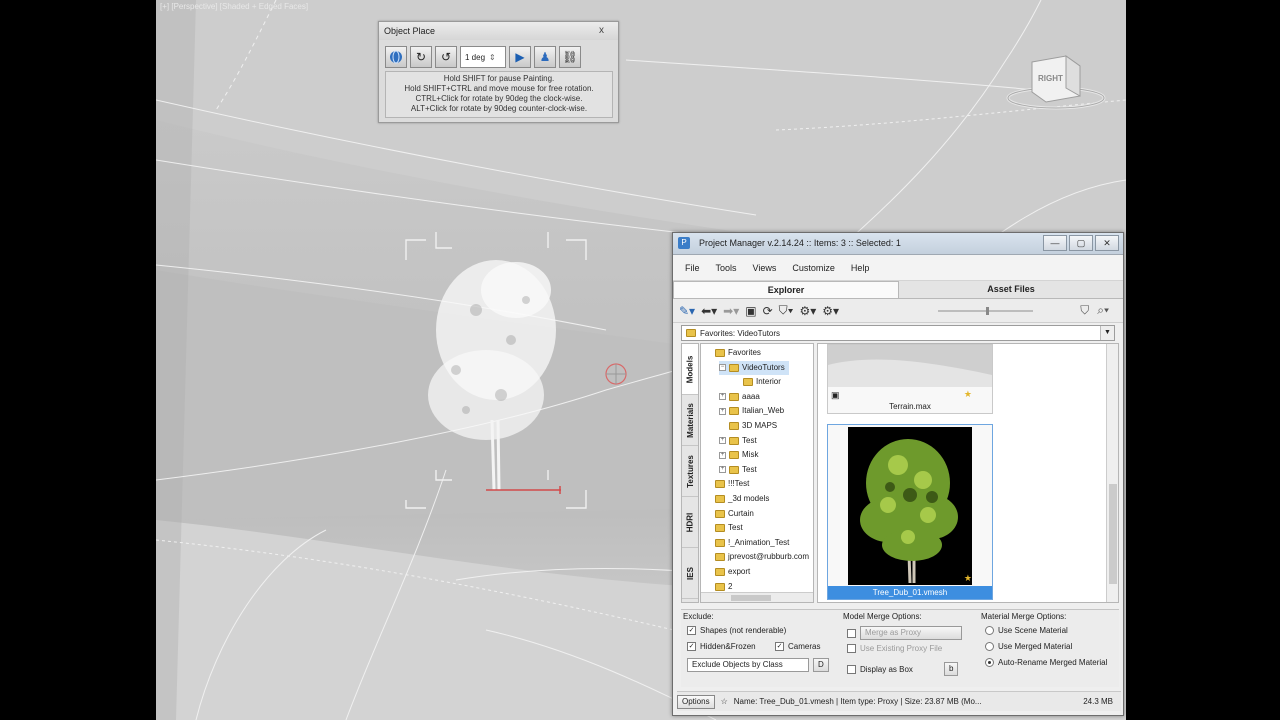  Describe the element at coordinates (727, 572) in the screenshot. I see `tree-item: export` at that location.